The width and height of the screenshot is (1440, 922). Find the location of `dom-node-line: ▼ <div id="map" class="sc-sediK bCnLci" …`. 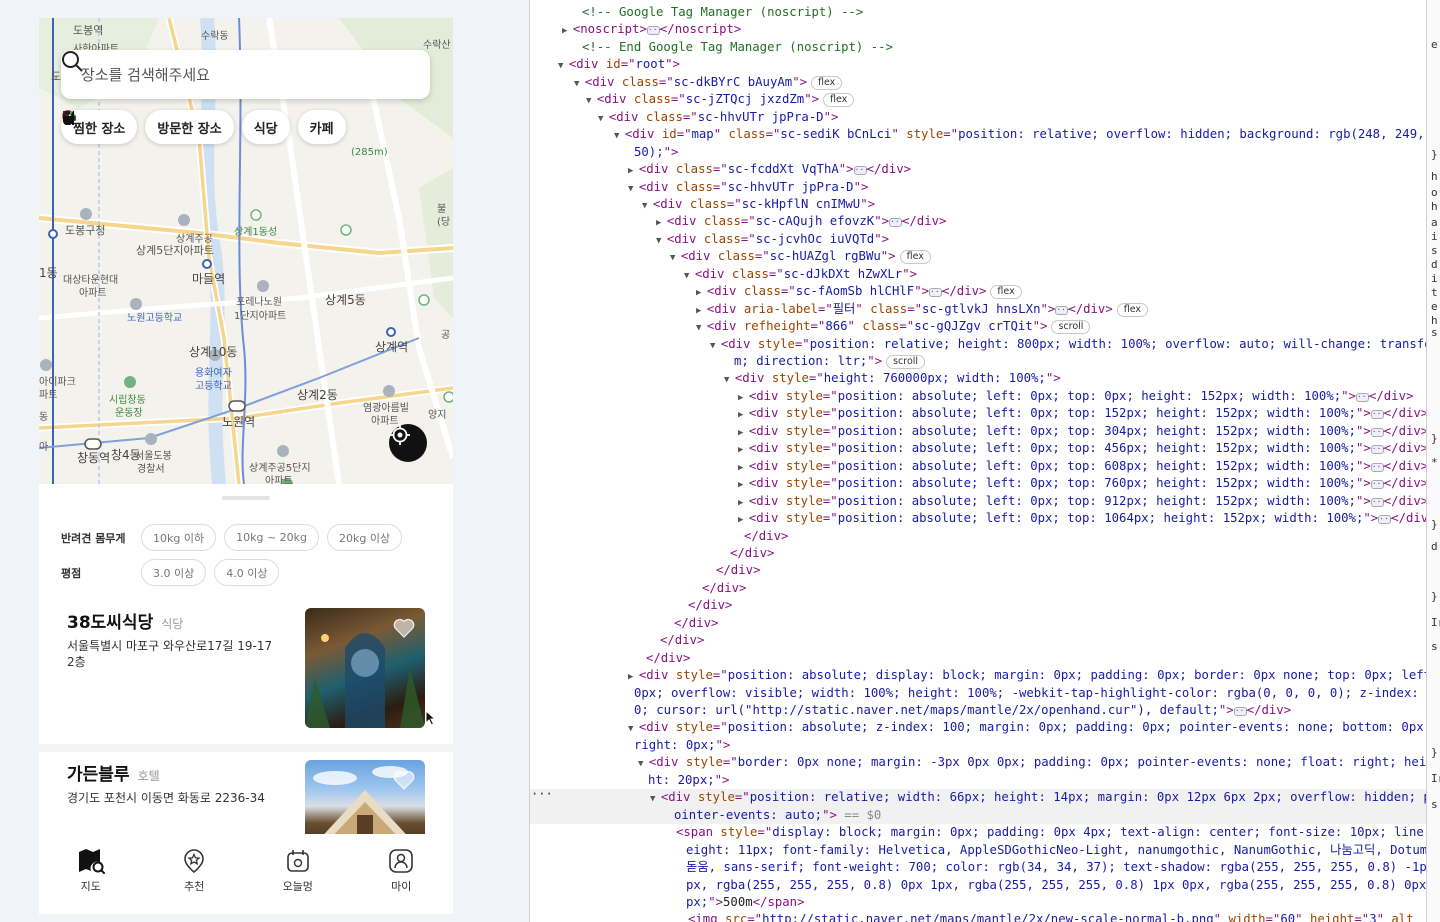

dom-node-line: ▼ <div id="map" class="sc-sediK bCnLci" … is located at coordinates (978, 135).